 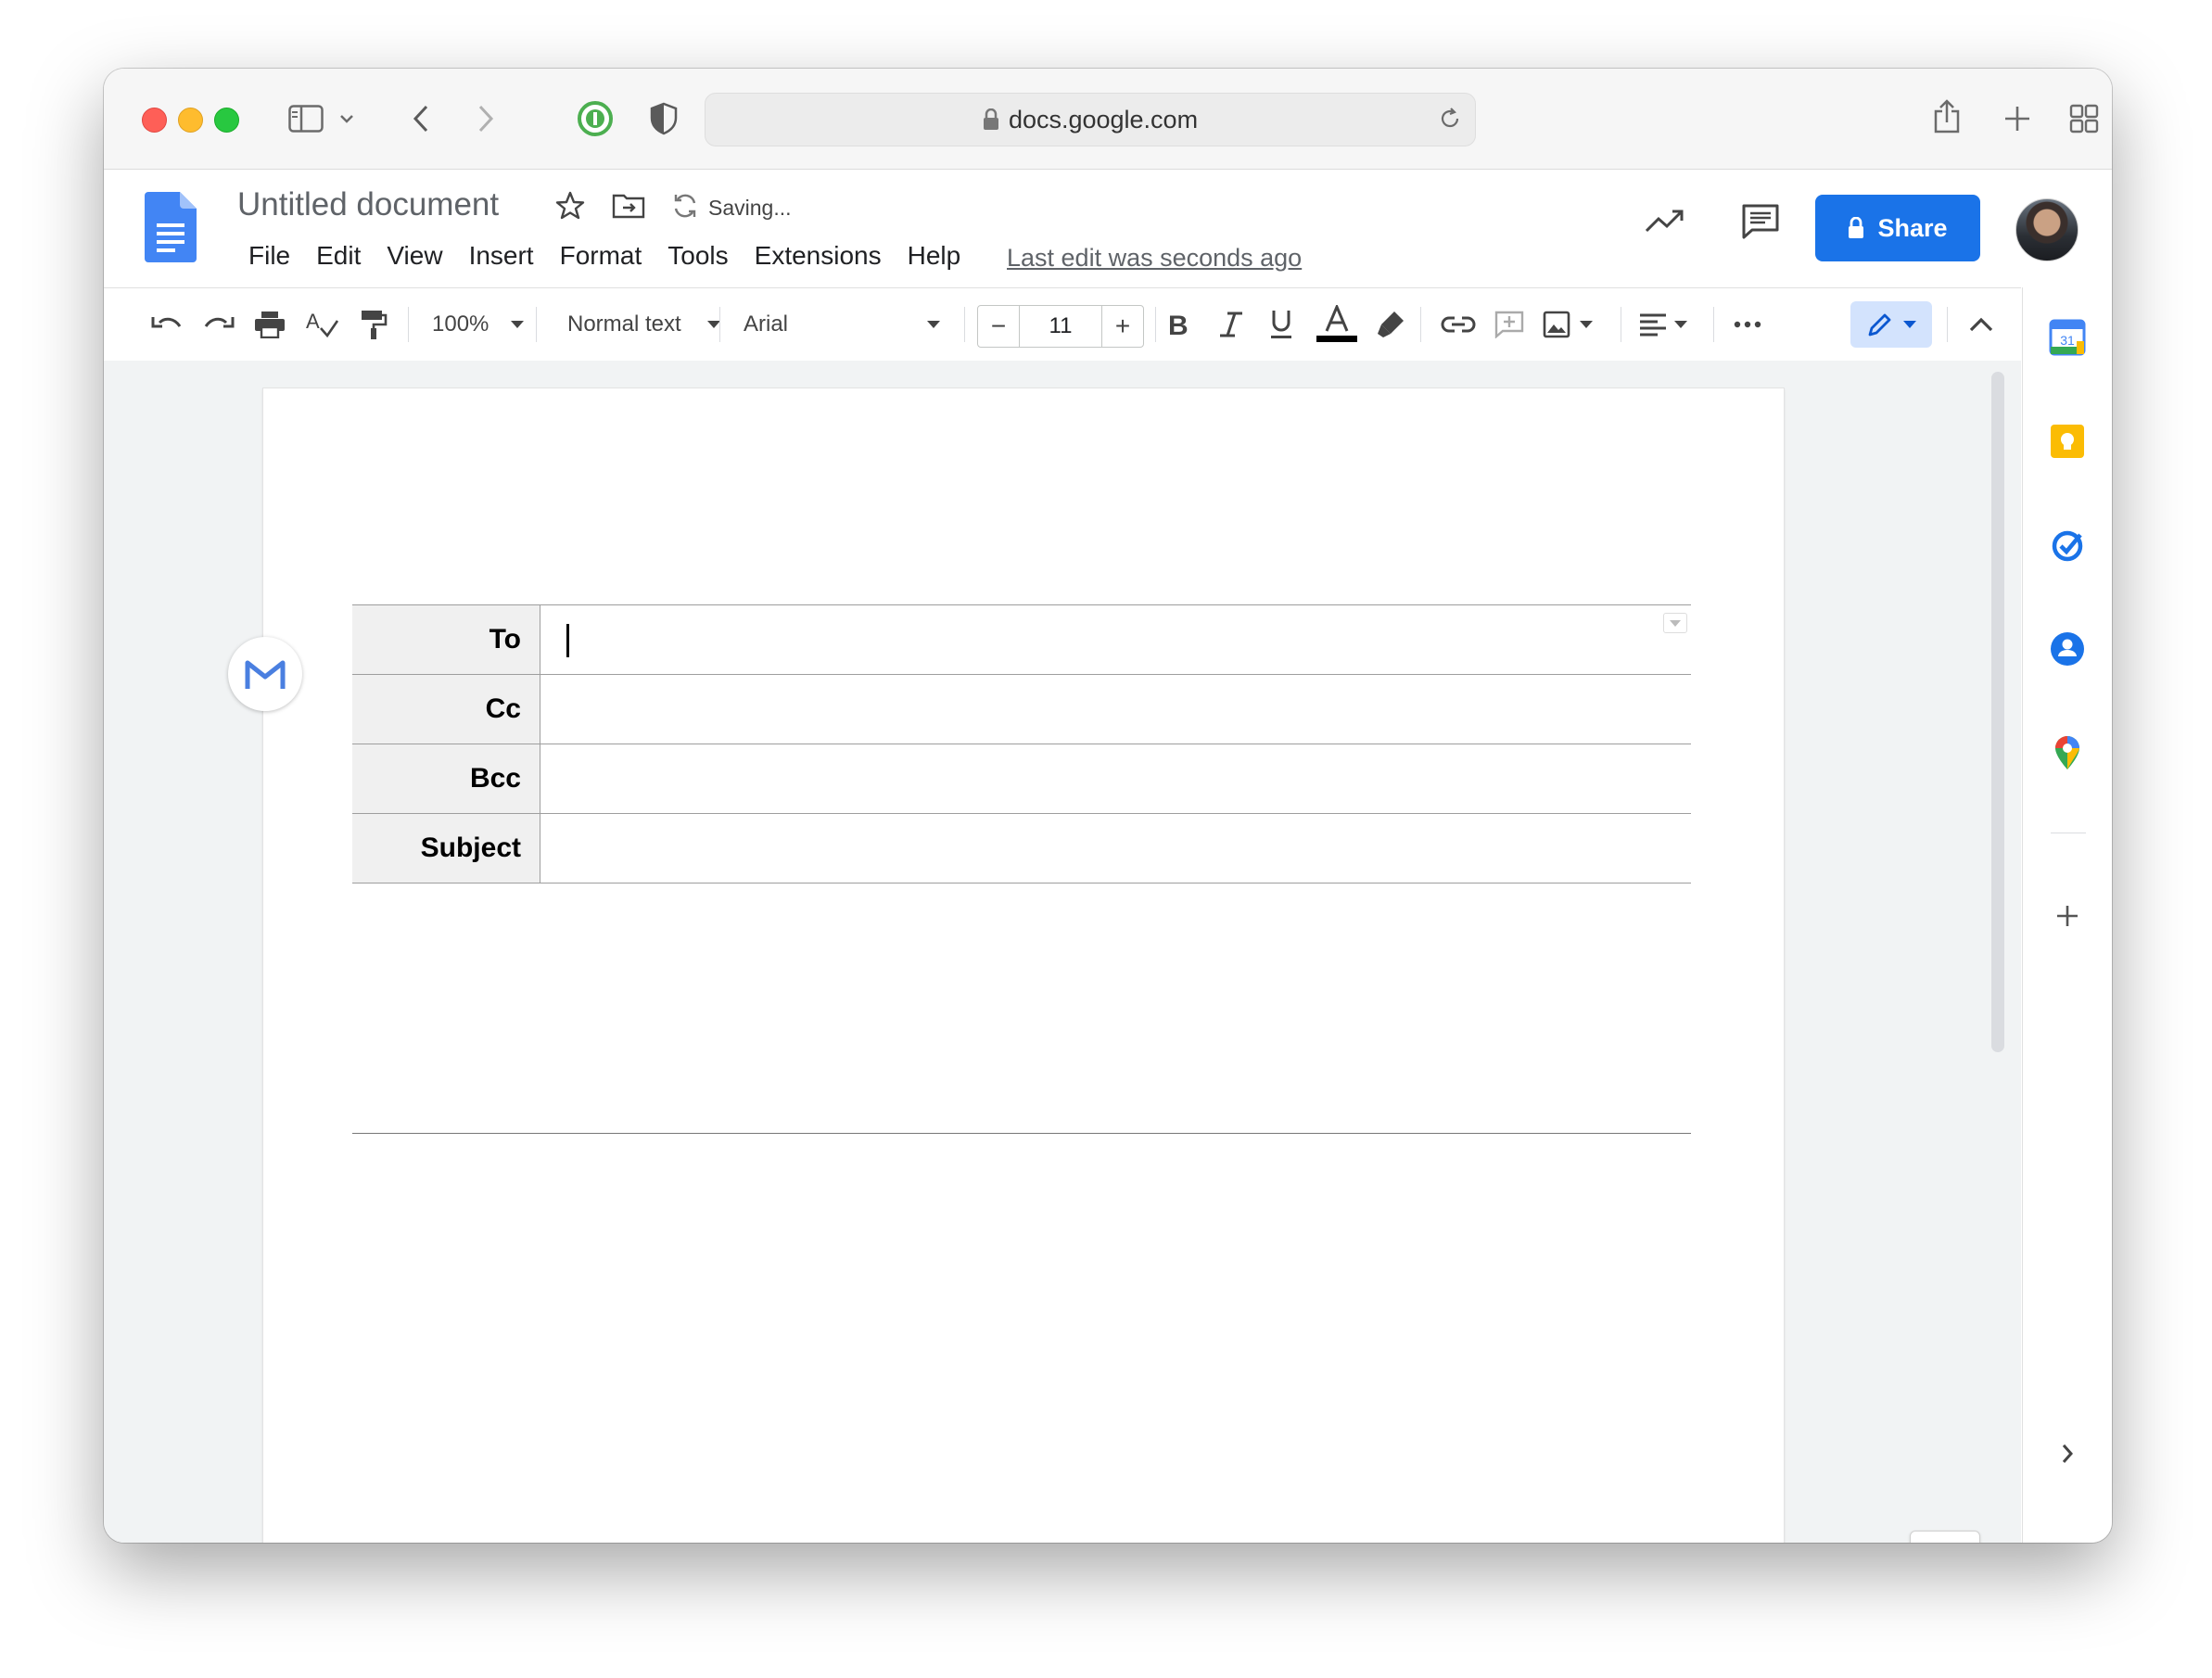 I want to click on password-manager-icon, so click(x=595, y=118).